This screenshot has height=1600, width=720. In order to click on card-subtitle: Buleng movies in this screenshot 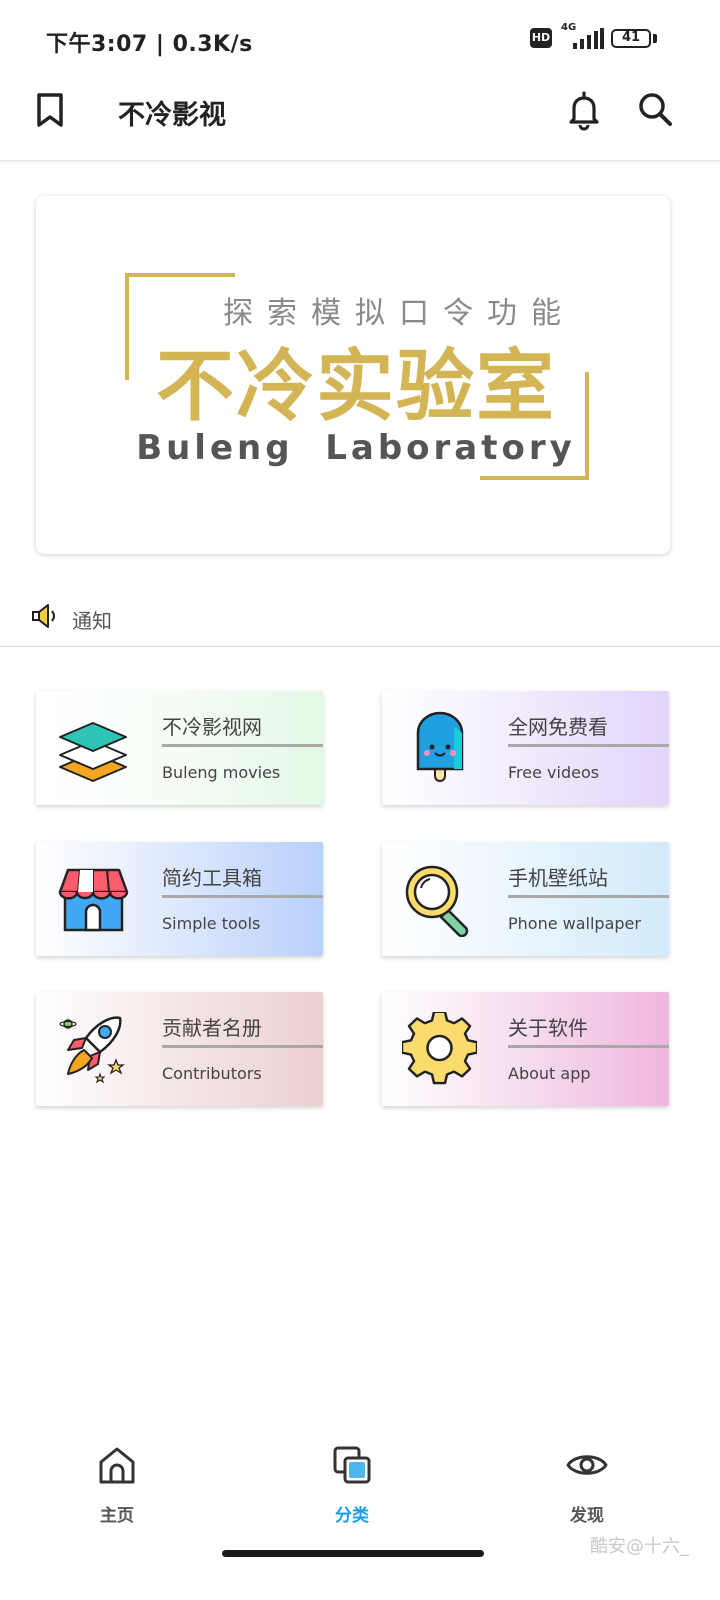, I will do `click(221, 772)`.